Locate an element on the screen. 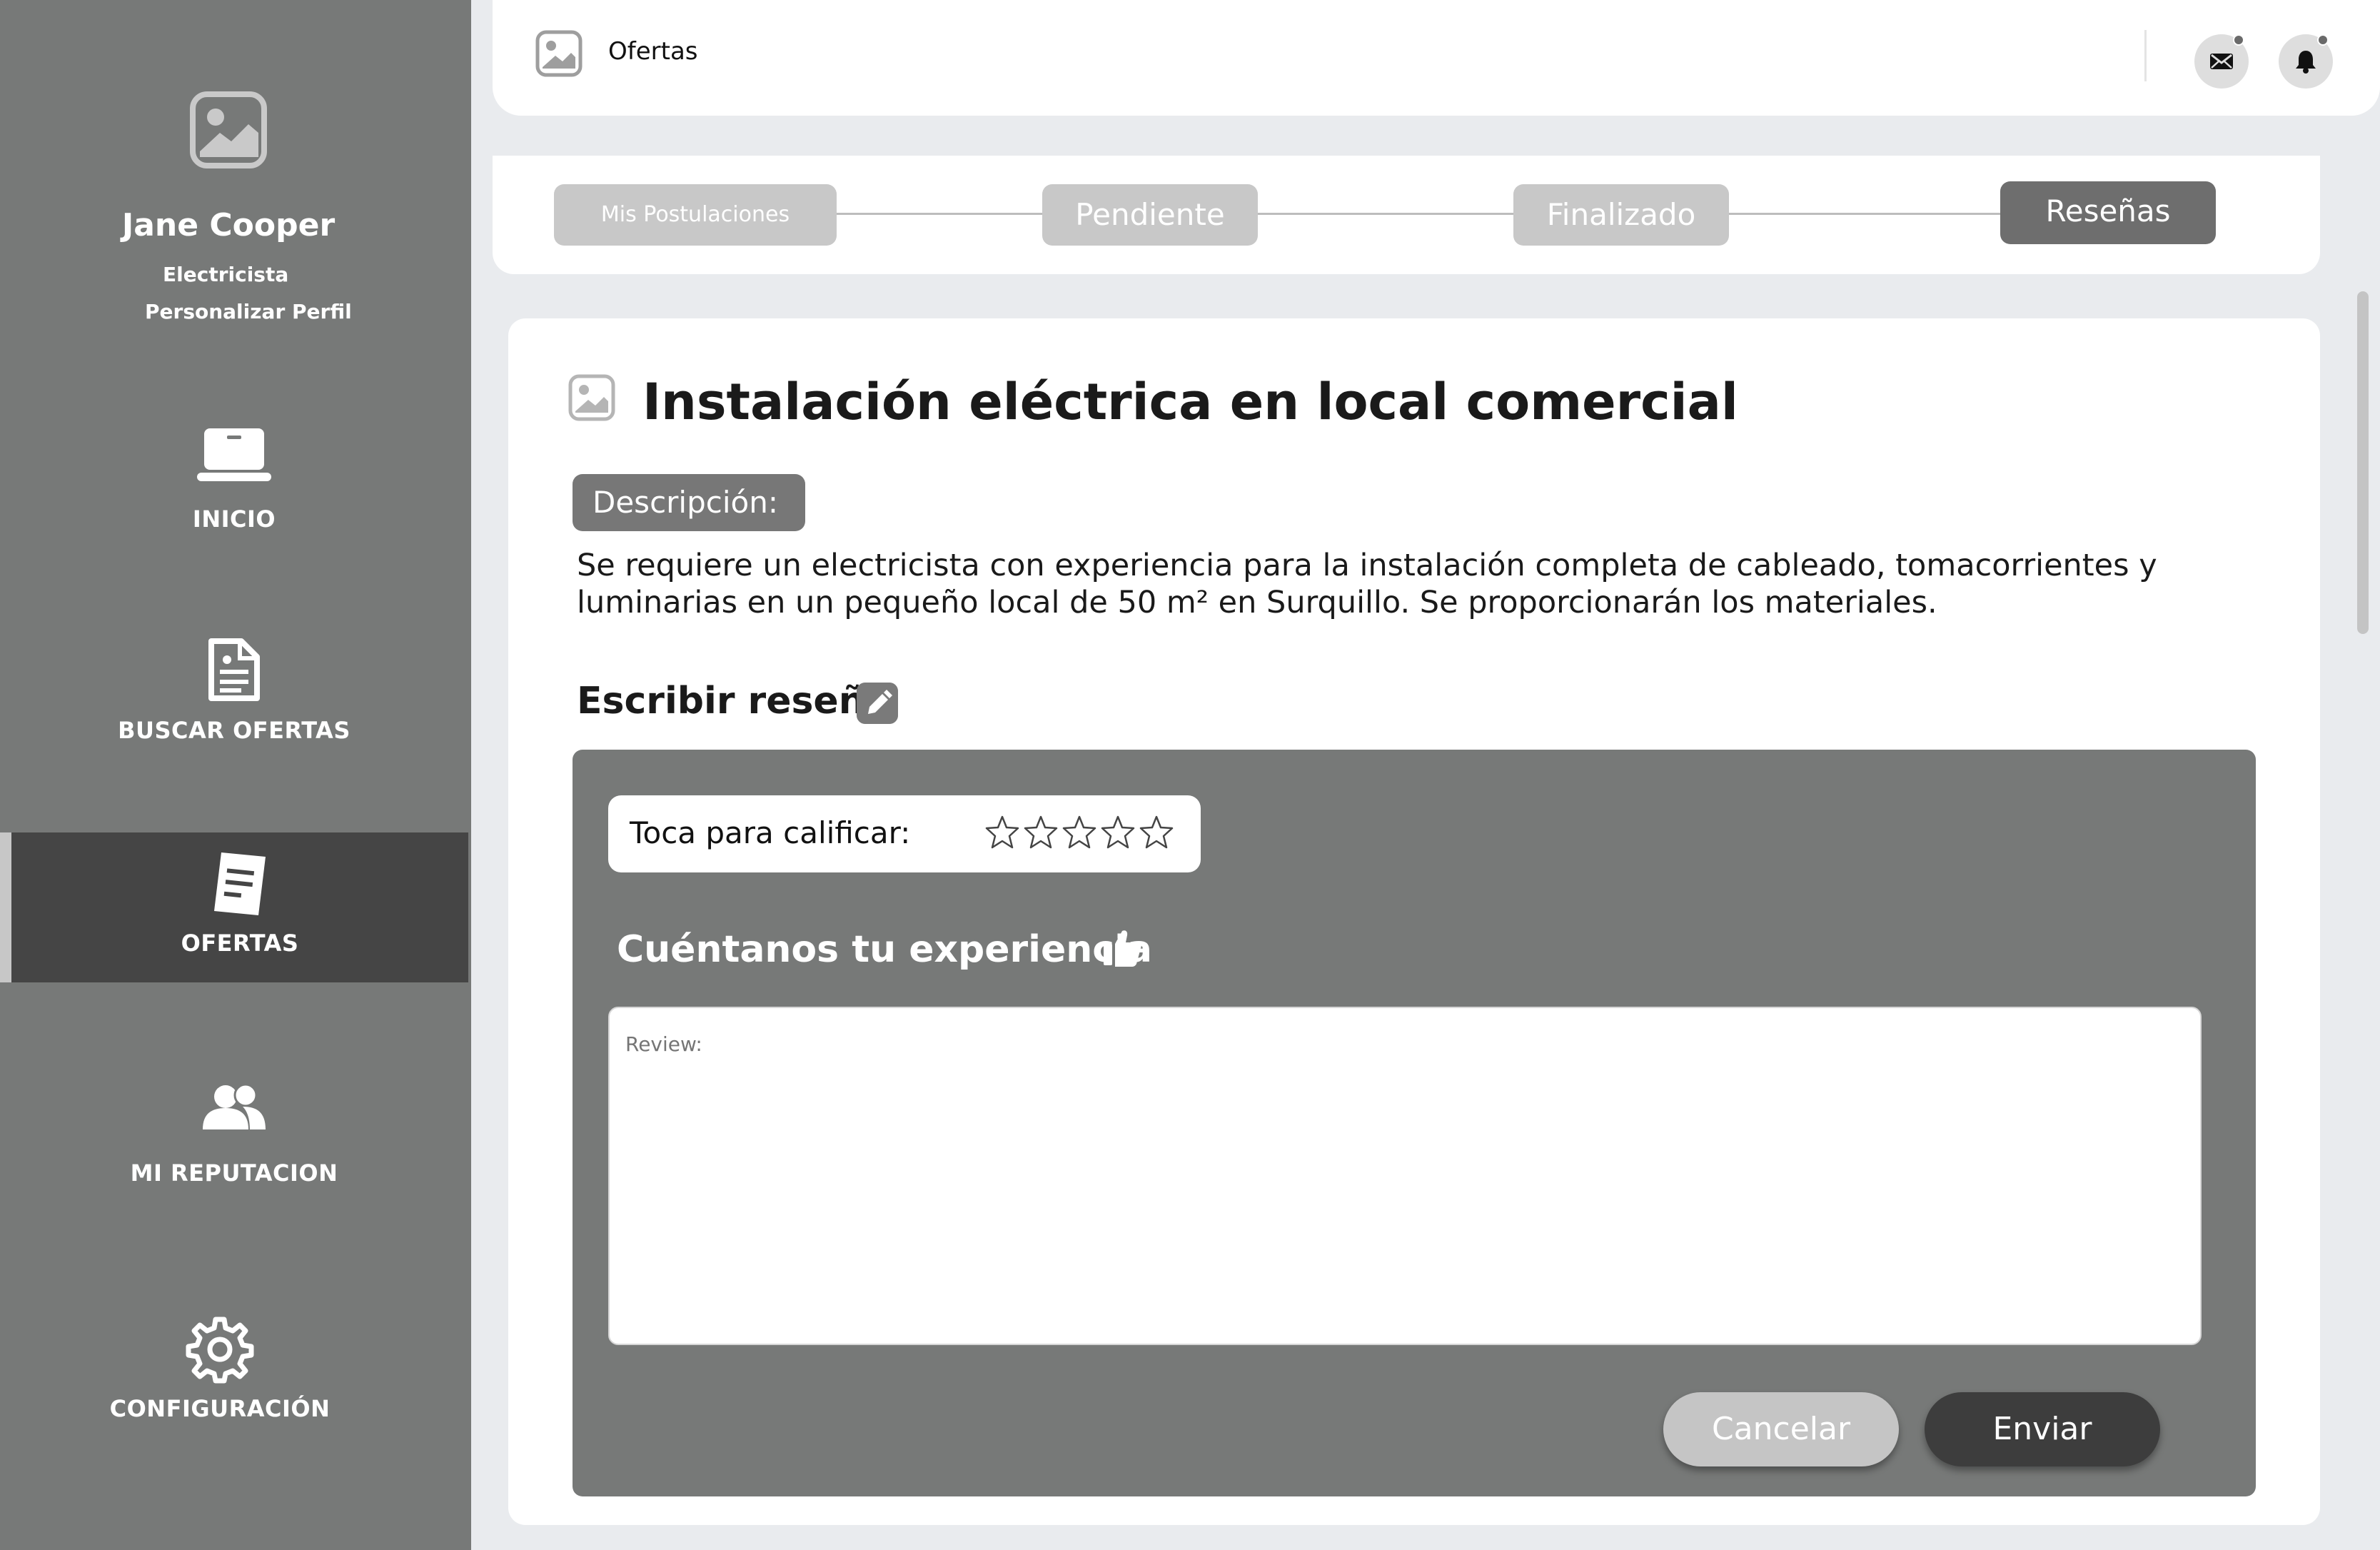 The width and height of the screenshot is (2380, 1550). step-mis-postulaciones: Mis Postulaciones is located at coordinates (695, 215).